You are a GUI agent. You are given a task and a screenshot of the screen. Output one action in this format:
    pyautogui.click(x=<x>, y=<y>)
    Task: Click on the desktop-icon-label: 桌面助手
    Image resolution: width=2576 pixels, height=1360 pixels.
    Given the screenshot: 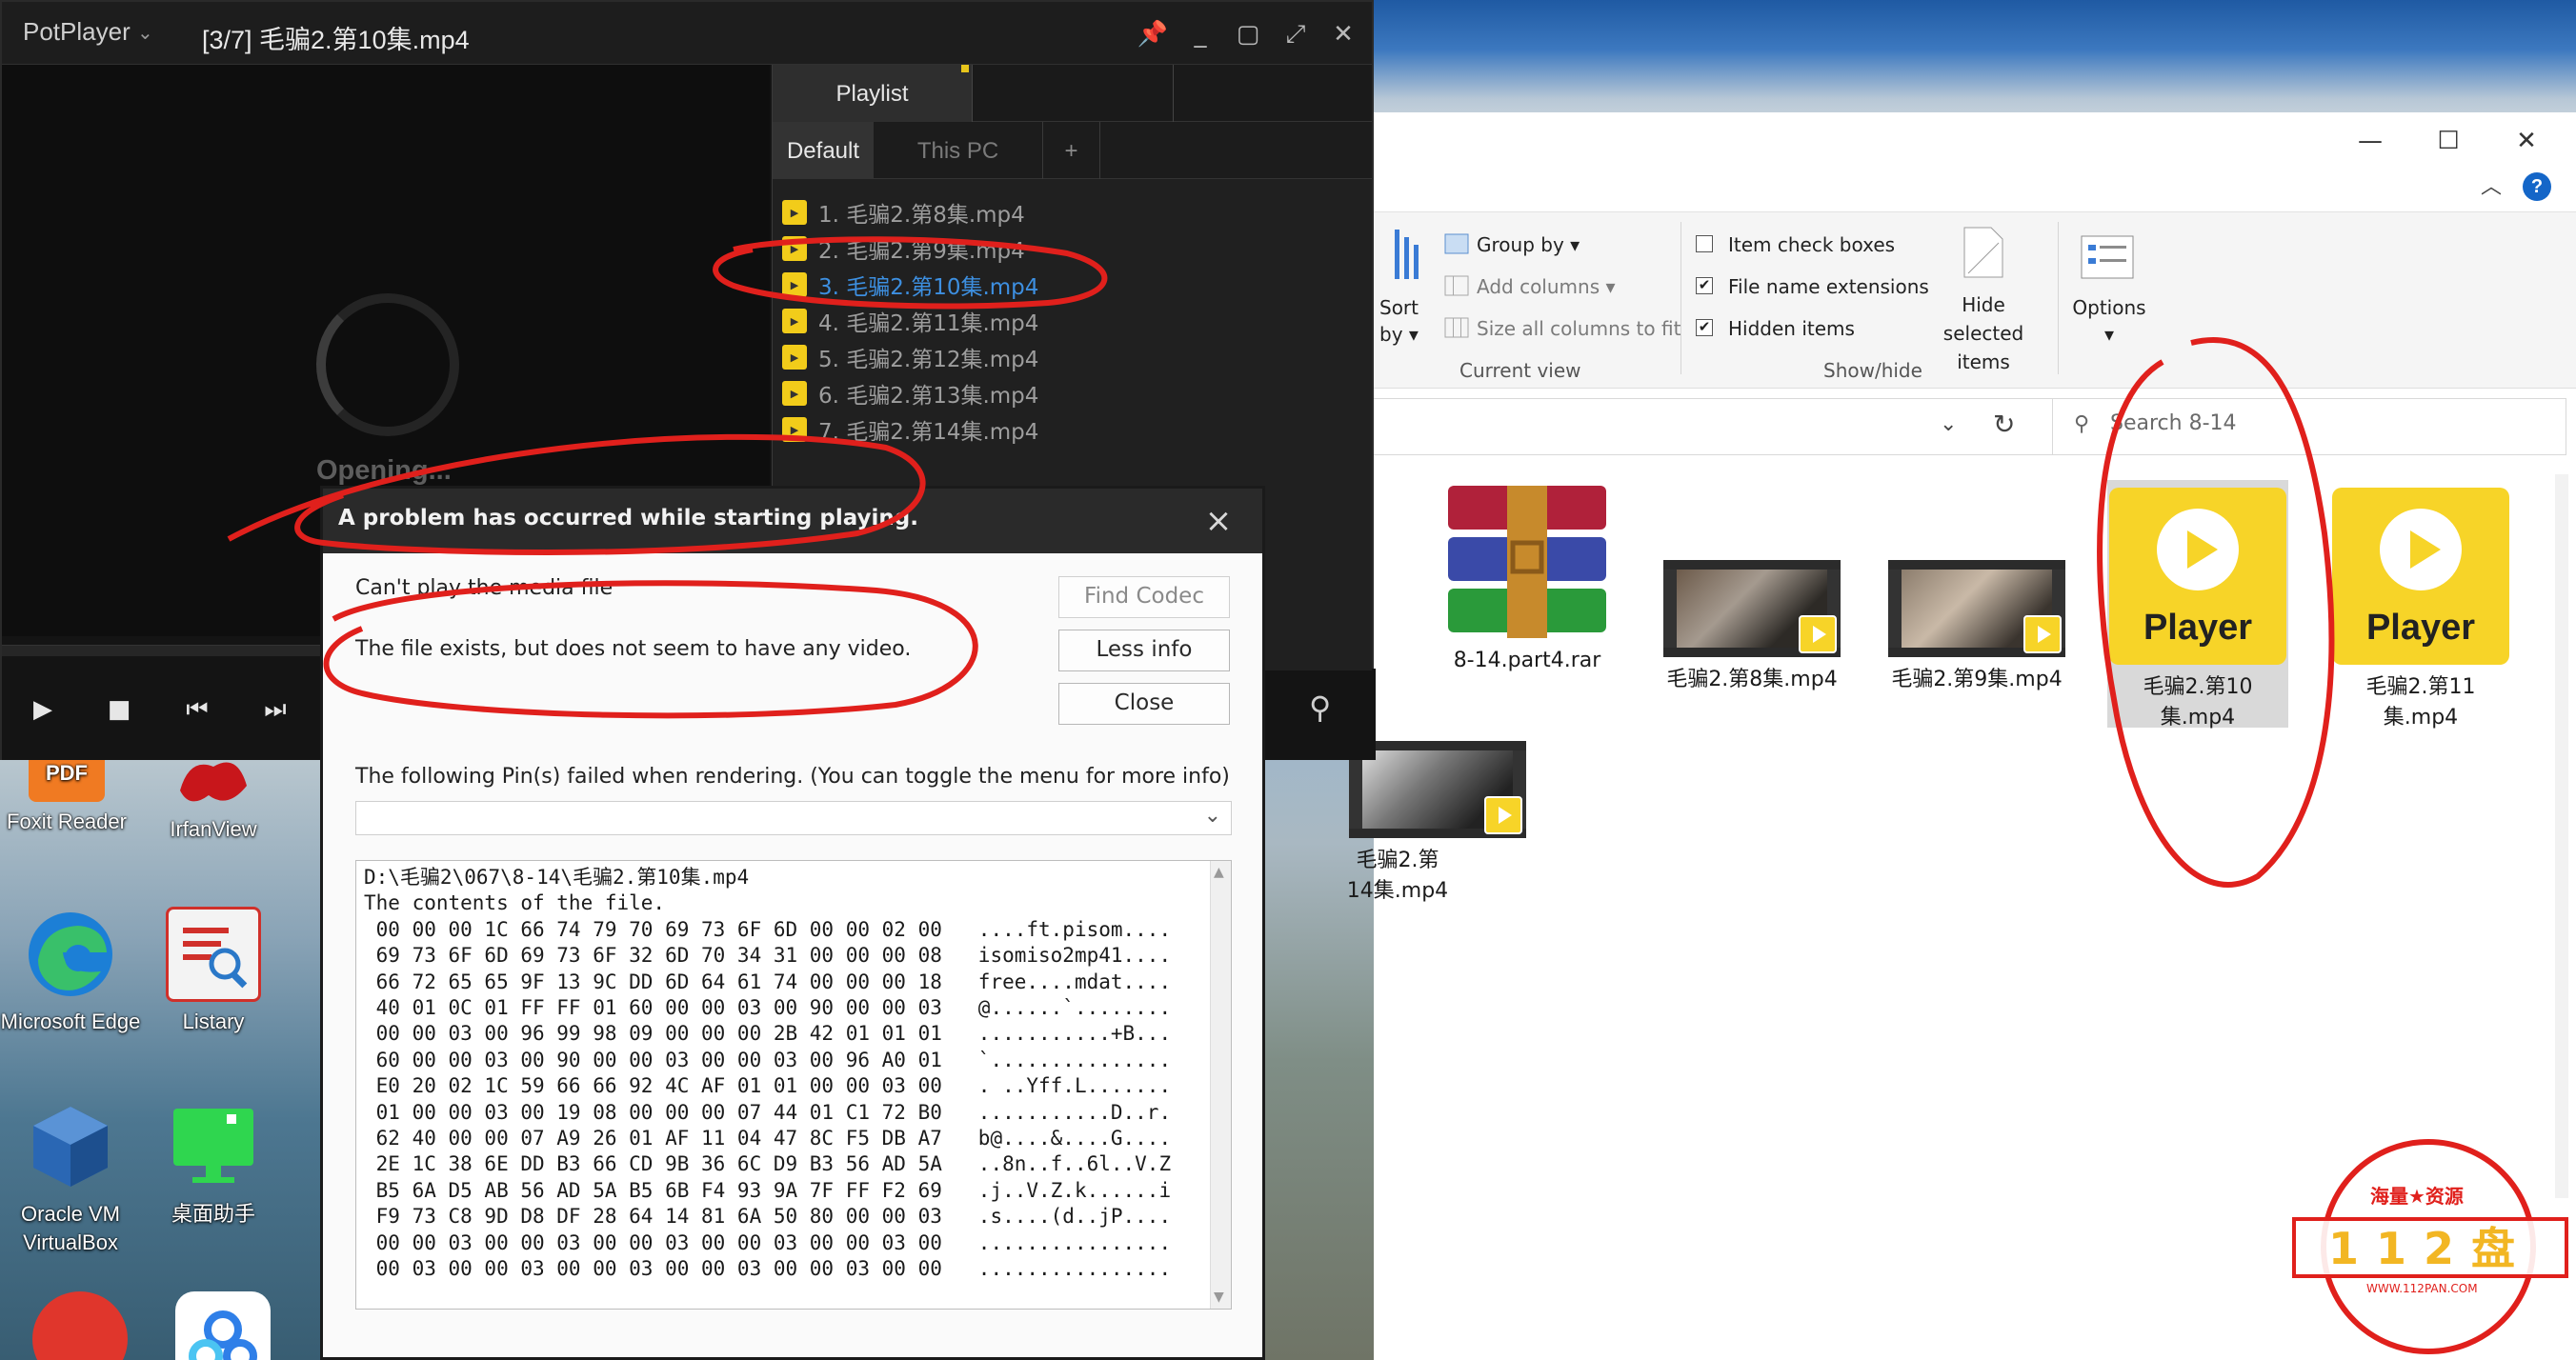 What is the action you would take?
    pyautogui.click(x=213, y=1214)
    